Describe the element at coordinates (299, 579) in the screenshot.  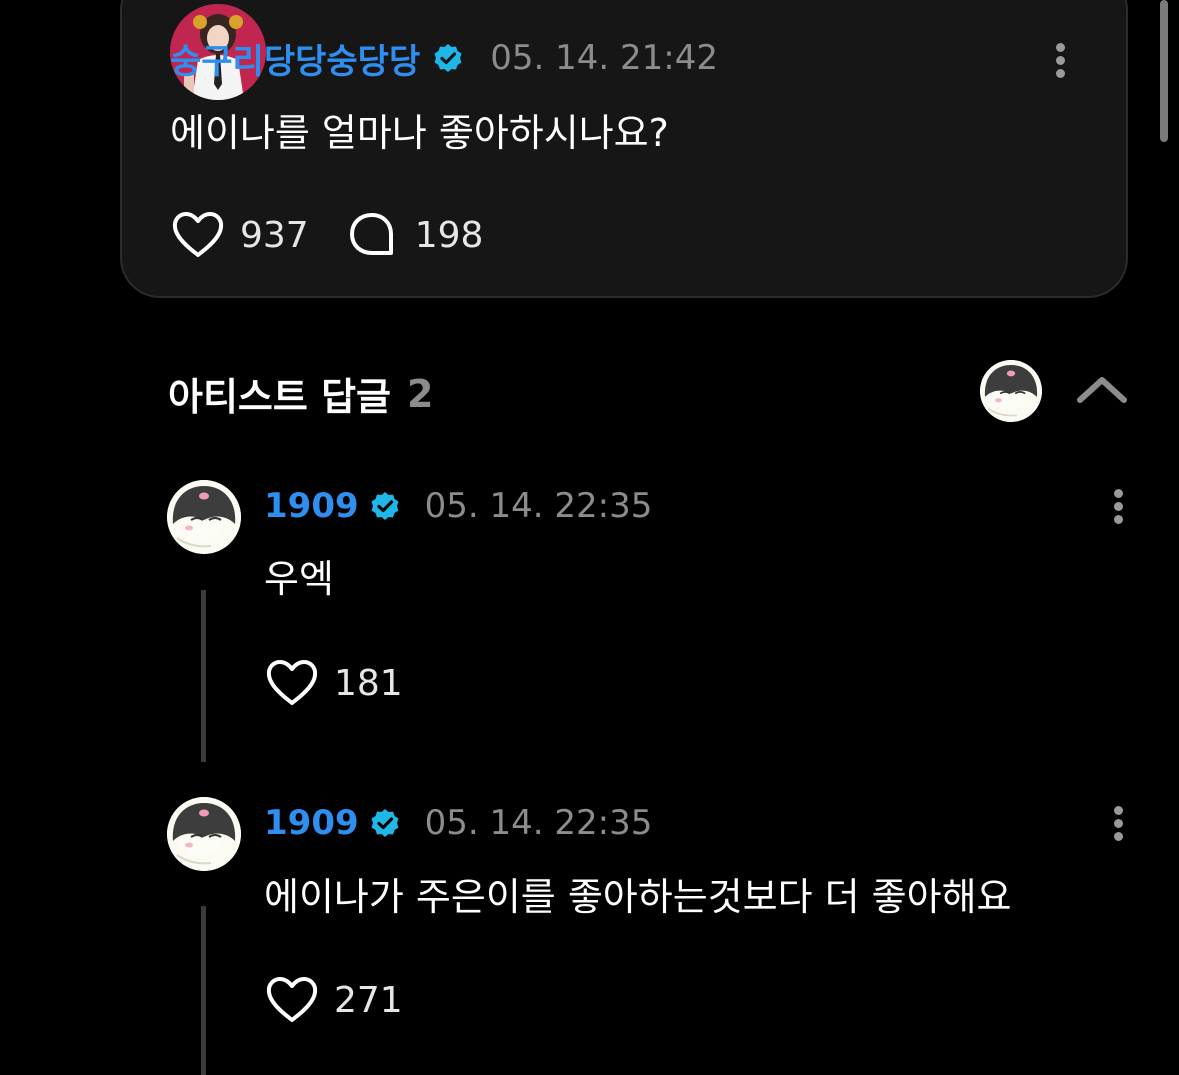
I see `reply-text: 우엑` at that location.